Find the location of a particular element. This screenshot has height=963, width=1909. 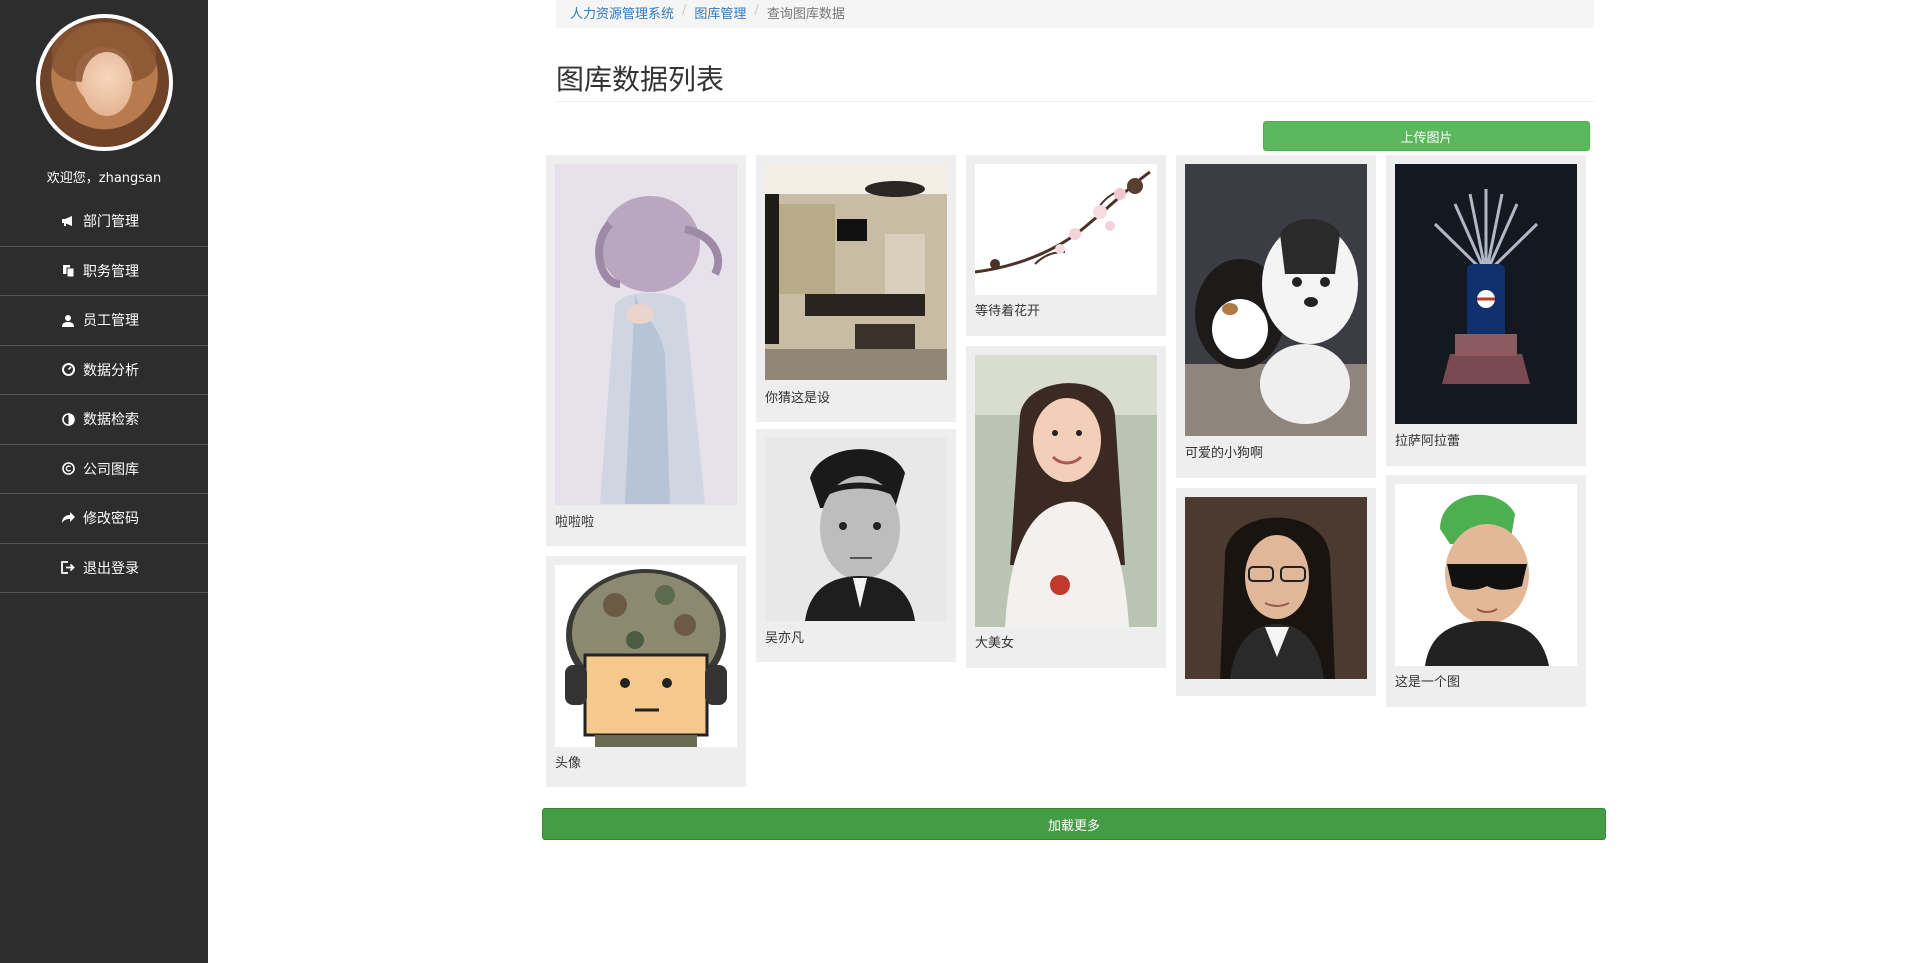

sidebar-item-label: 退出登录 is located at coordinates (111, 568).